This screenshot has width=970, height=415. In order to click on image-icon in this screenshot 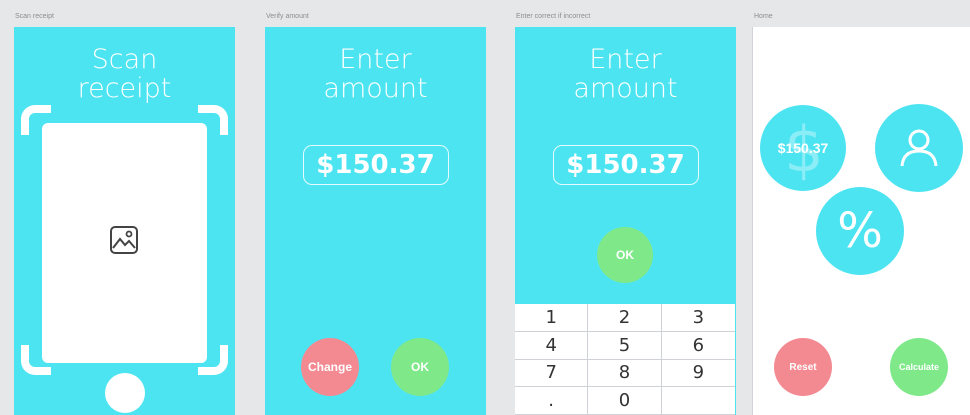, I will do `click(124, 240)`.